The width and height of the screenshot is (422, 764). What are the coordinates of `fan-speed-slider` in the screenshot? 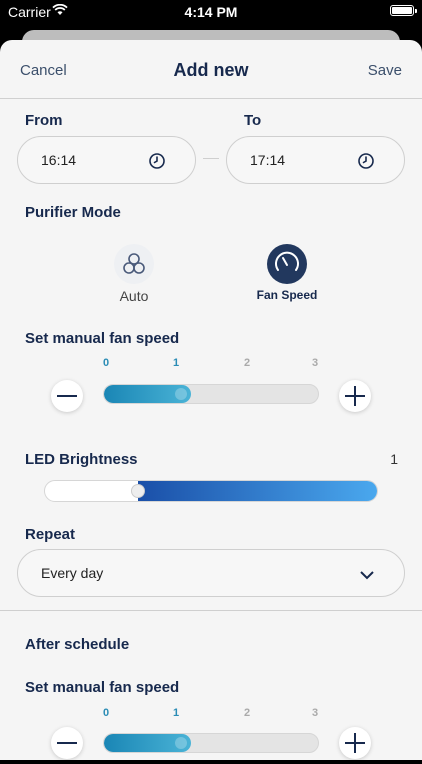 It's located at (211, 394).